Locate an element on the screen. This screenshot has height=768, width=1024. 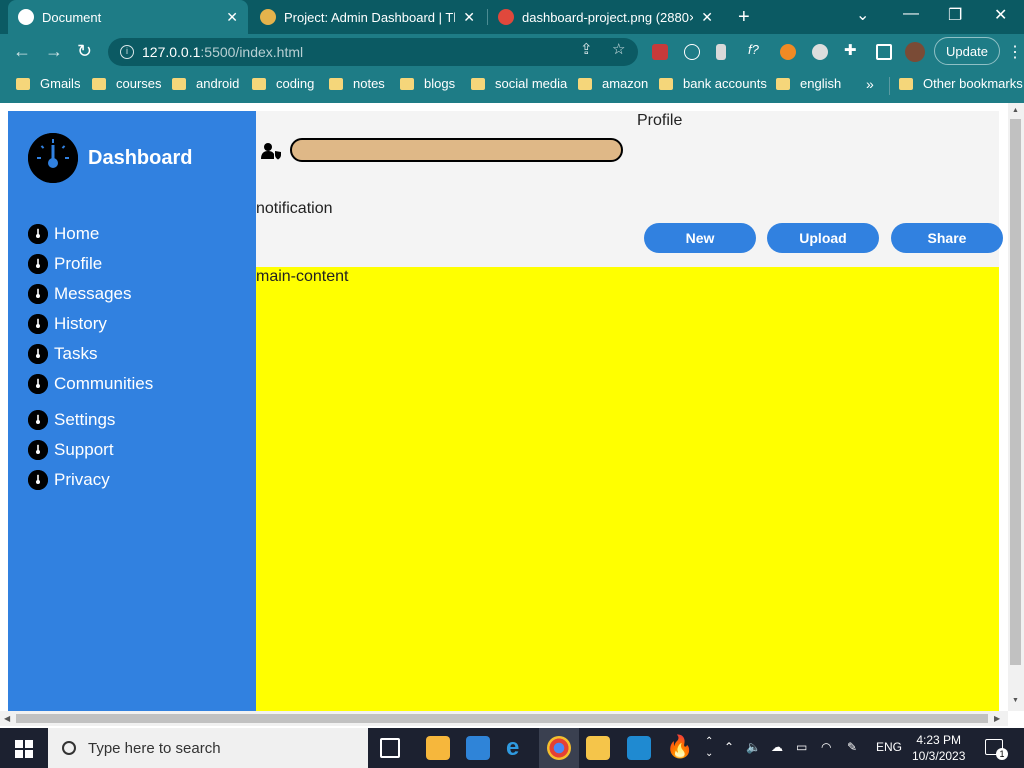
tray-chevron-icon: ⌃ is located at coordinates (729, 747).